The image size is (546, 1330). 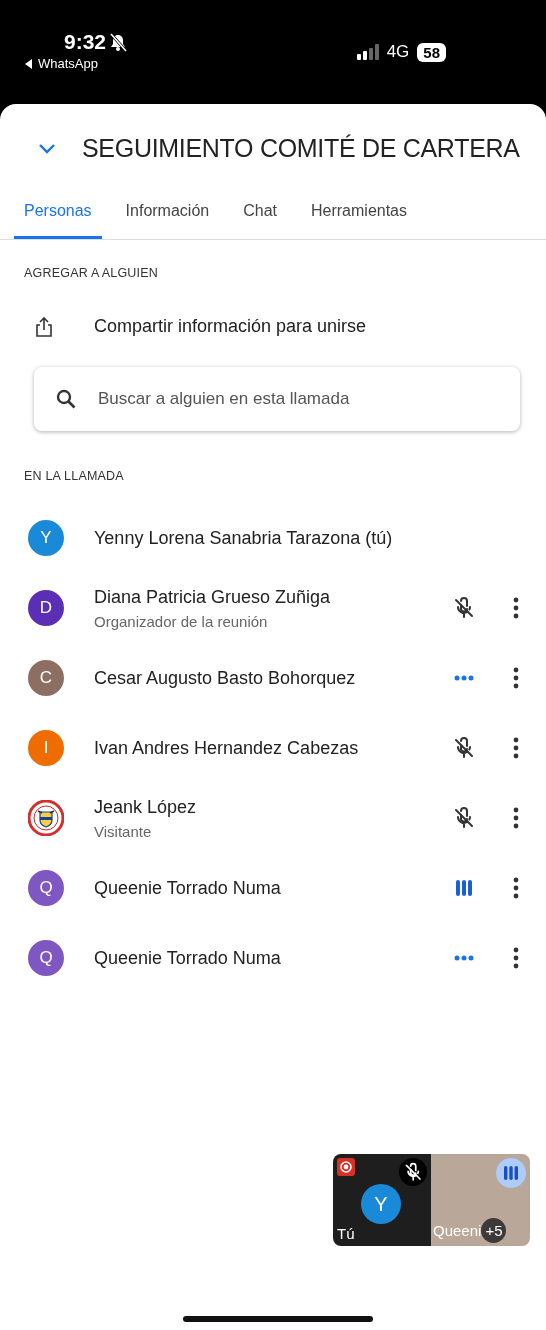 I want to click on avatar: C, so click(x=46, y=678).